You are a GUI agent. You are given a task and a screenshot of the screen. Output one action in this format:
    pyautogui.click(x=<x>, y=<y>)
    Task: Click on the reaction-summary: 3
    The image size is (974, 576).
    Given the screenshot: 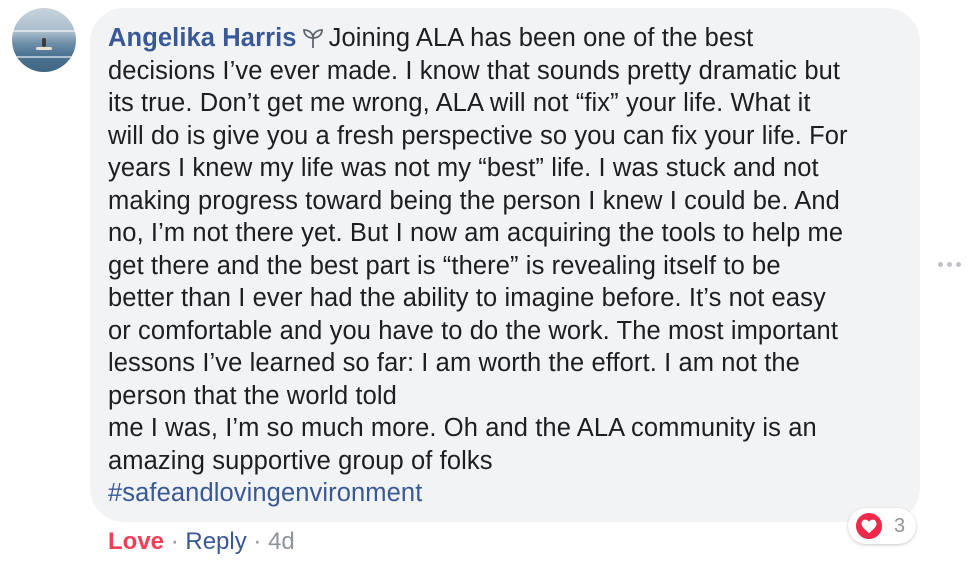 What is the action you would take?
    pyautogui.click(x=882, y=526)
    